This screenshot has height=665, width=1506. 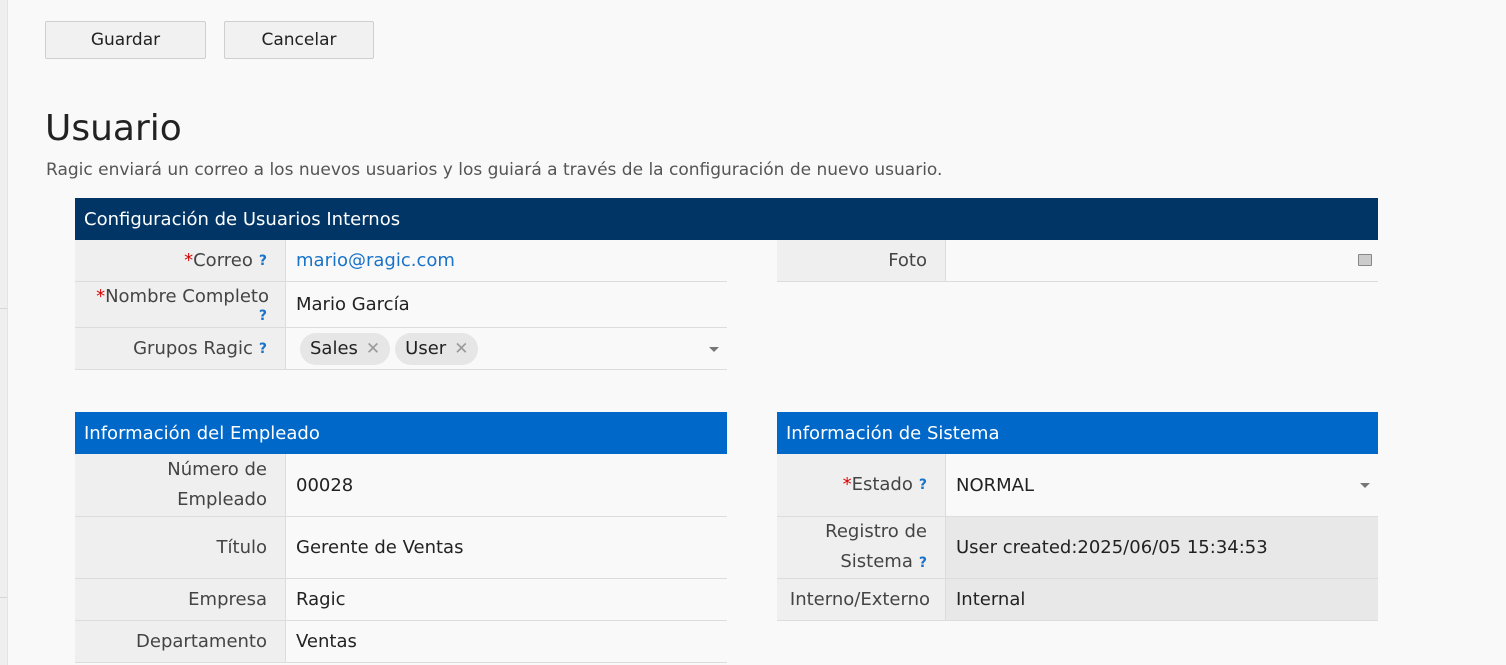 I want to click on field-label-company: Empresa, so click(x=180, y=599).